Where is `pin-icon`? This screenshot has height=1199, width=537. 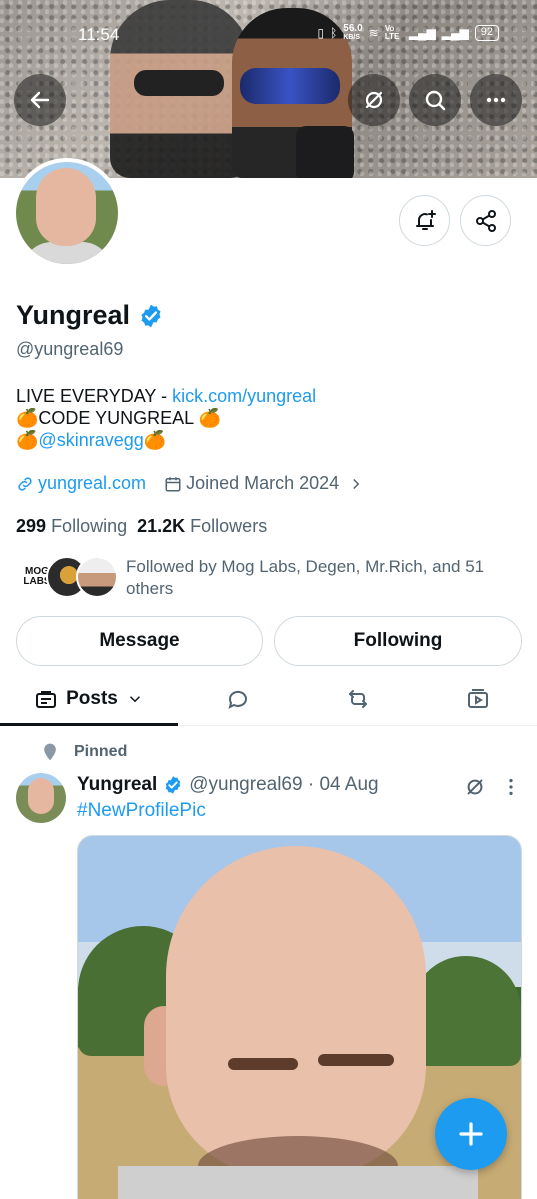
pin-icon is located at coordinates (50, 752).